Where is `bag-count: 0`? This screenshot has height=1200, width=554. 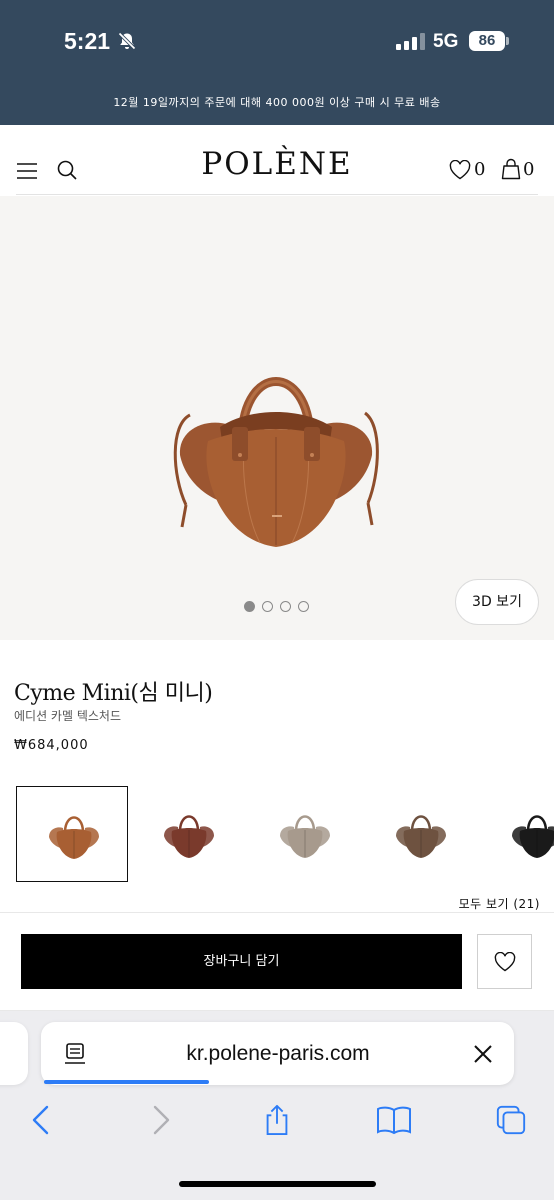 bag-count: 0 is located at coordinates (529, 169).